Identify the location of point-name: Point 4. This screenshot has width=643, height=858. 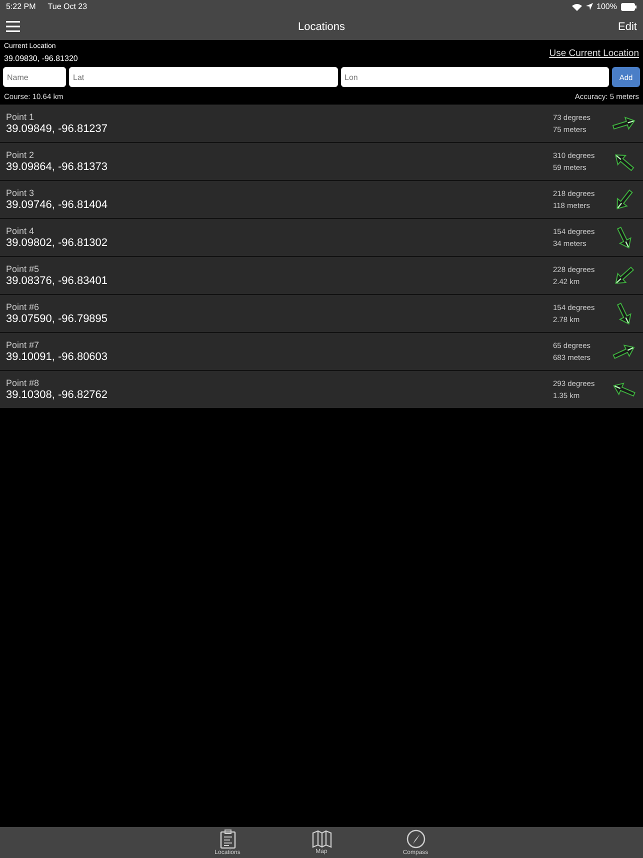
(21, 231).